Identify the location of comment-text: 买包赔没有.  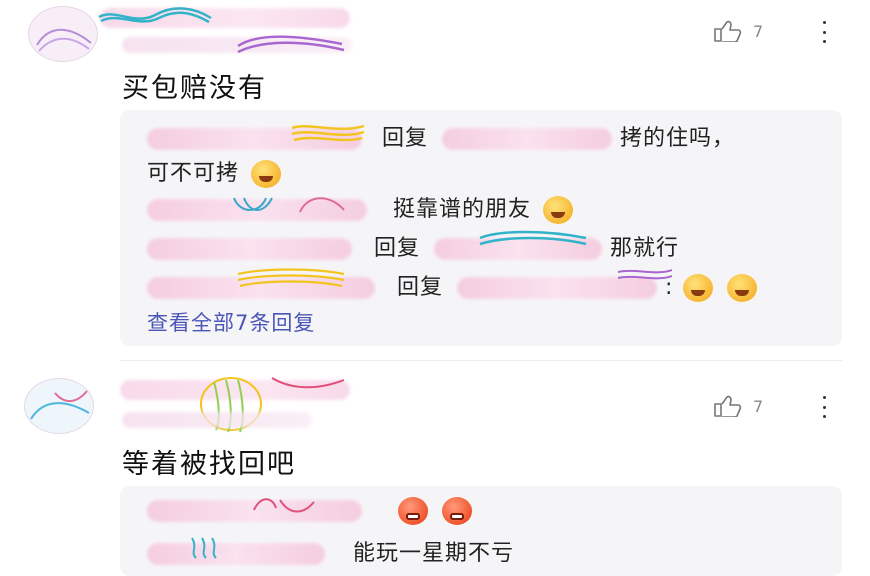
(194, 88).